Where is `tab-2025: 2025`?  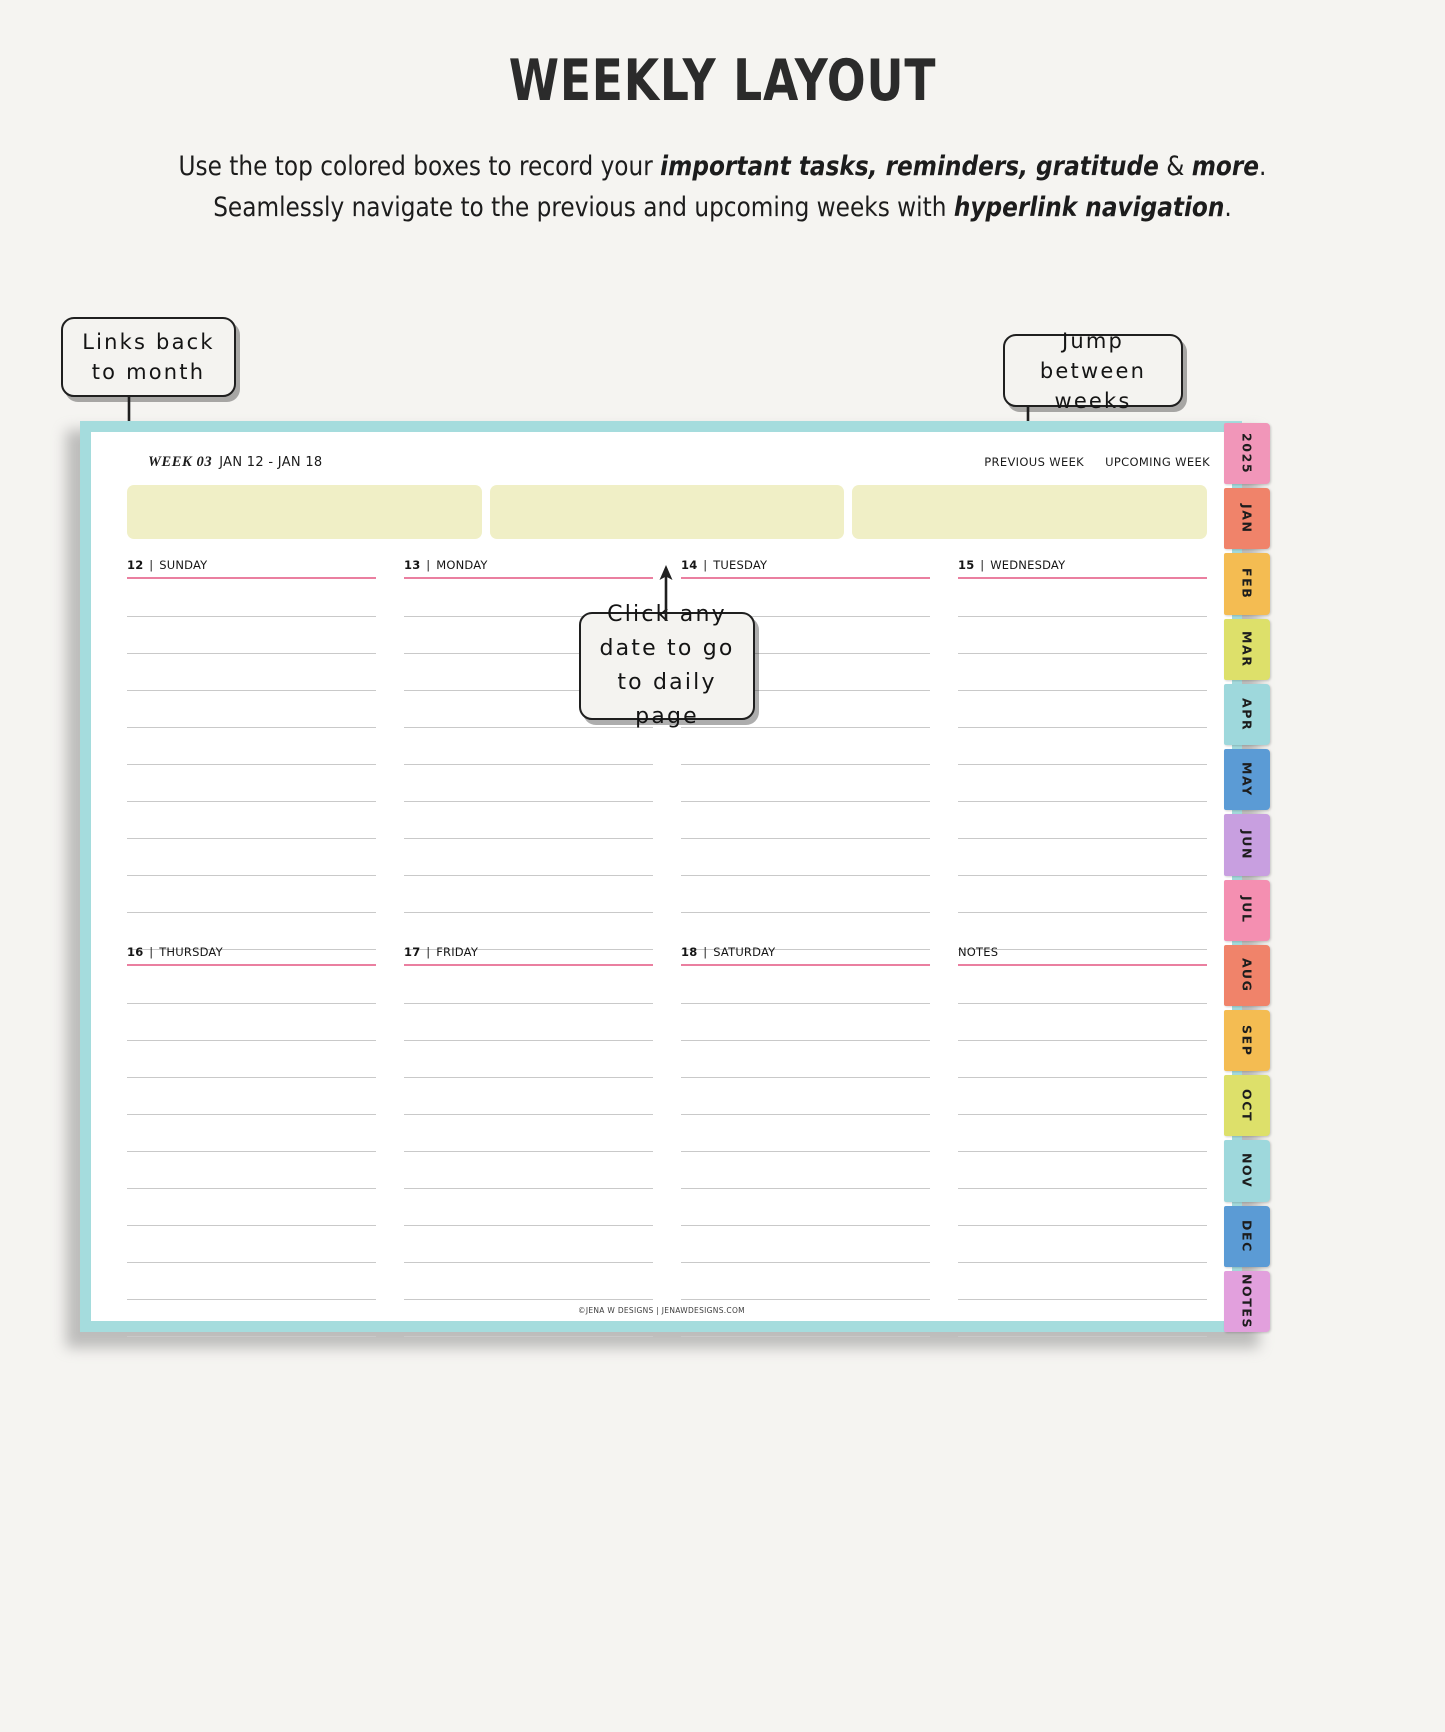 tab-2025: 2025 is located at coordinates (1247, 454).